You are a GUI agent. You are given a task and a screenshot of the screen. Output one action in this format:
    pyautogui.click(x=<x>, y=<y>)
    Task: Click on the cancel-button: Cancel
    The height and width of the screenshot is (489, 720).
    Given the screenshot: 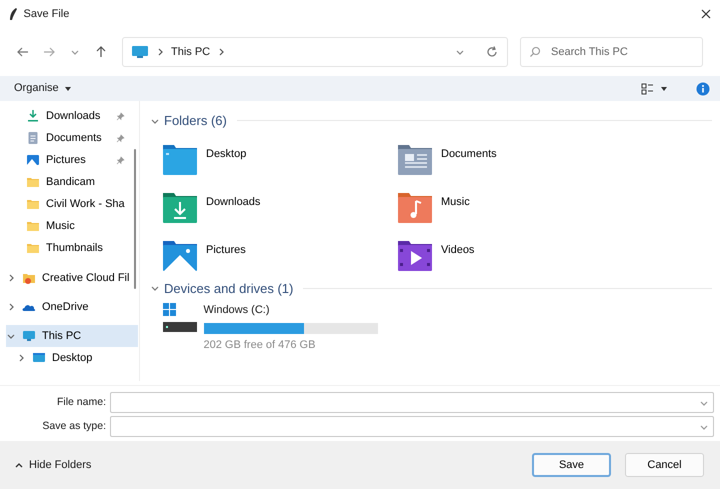 What is the action you would take?
    pyautogui.click(x=664, y=465)
    